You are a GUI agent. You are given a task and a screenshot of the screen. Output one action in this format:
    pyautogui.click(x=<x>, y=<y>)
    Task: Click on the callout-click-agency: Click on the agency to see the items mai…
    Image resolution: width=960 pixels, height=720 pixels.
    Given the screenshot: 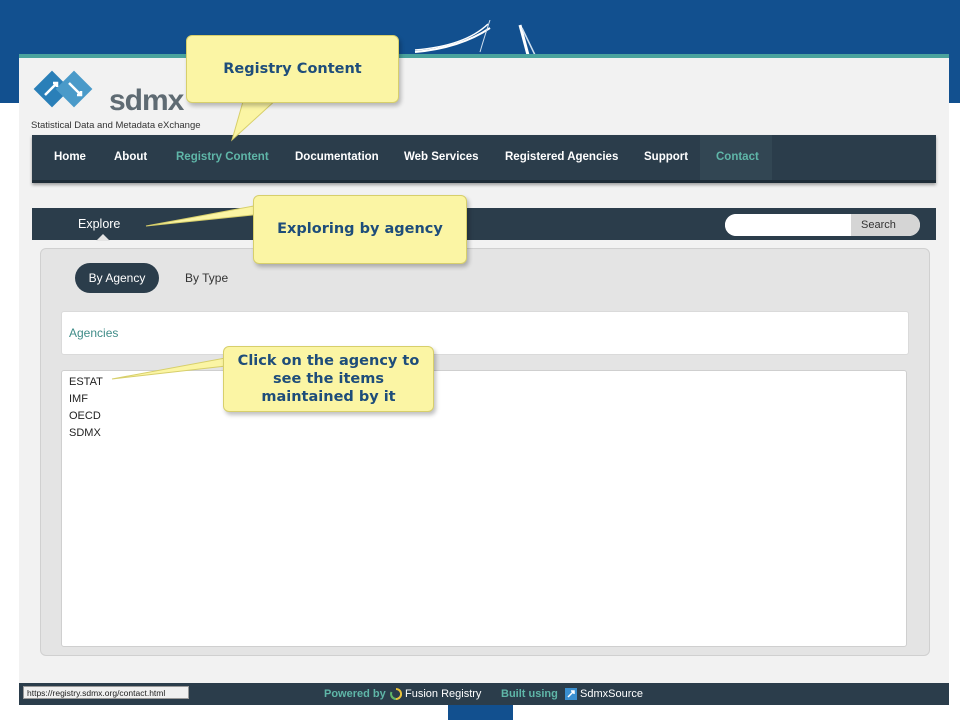 What is the action you would take?
    pyautogui.click(x=328, y=379)
    